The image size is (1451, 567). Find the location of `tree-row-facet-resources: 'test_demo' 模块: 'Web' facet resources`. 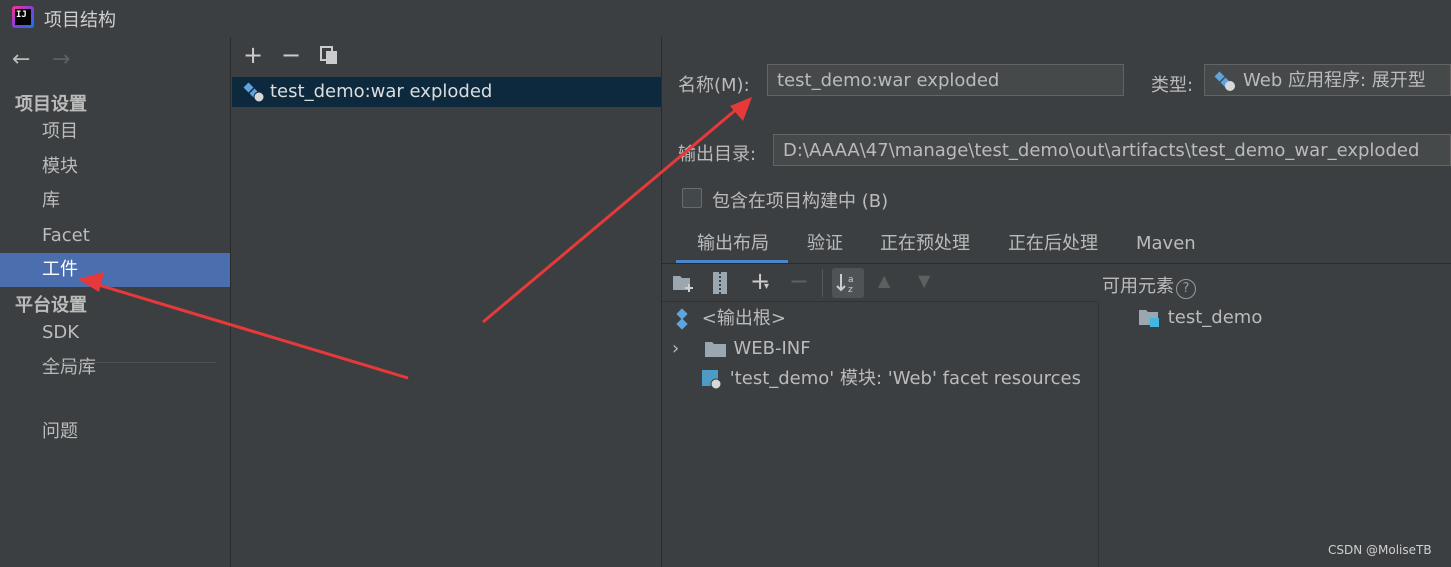

tree-row-facet-resources: 'test_demo' 模块: 'Web' facet resources is located at coordinates (890, 379).